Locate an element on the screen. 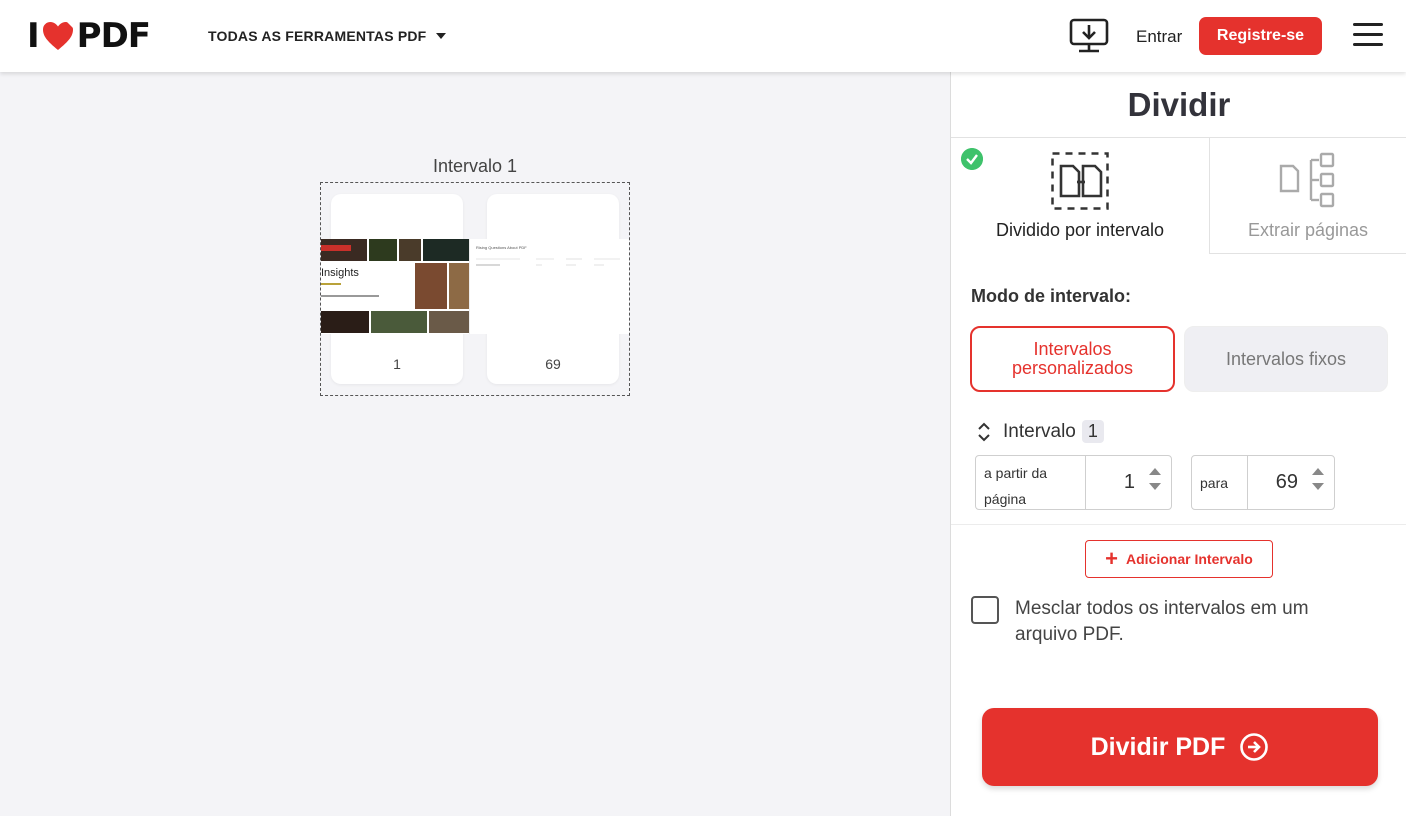 This screenshot has width=1406, height=816. to-page-input: 69 is located at coordinates (1291, 482).